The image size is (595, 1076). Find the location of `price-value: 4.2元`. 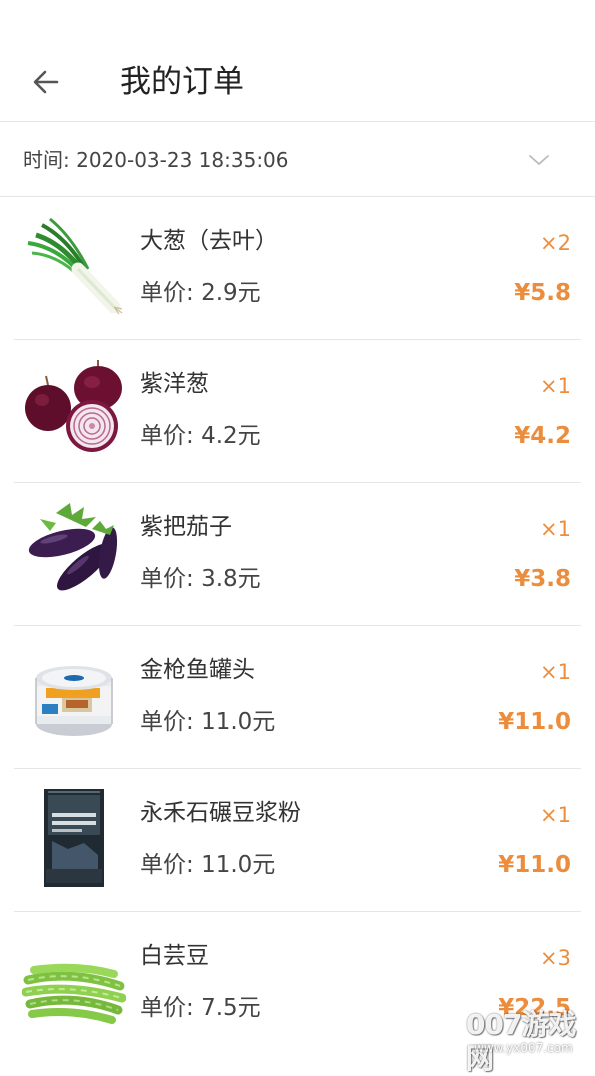

price-value: 4.2元 is located at coordinates (231, 436).